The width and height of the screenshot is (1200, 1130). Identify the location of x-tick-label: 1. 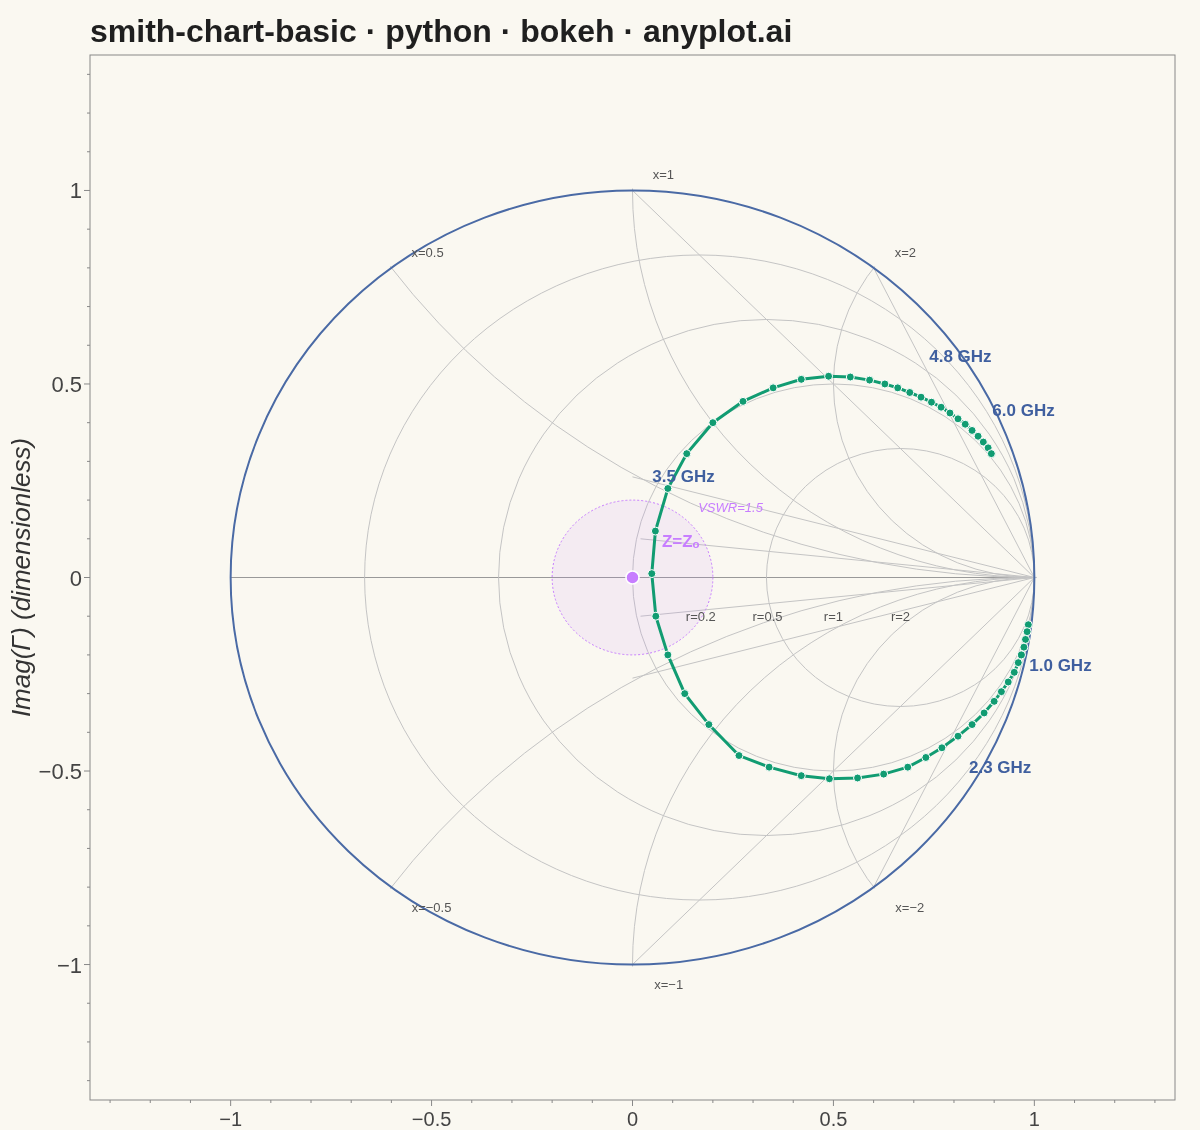
(1034, 1119).